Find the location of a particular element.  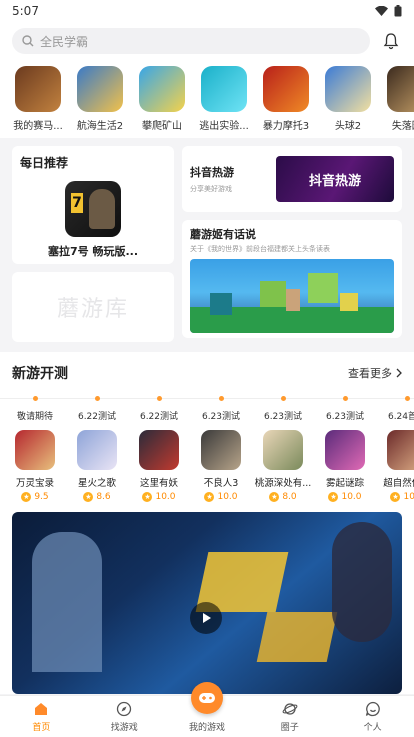

timeline-game-item: 6.23测试 桃源深处有... ★ 8.0 is located at coordinates (283, 448).